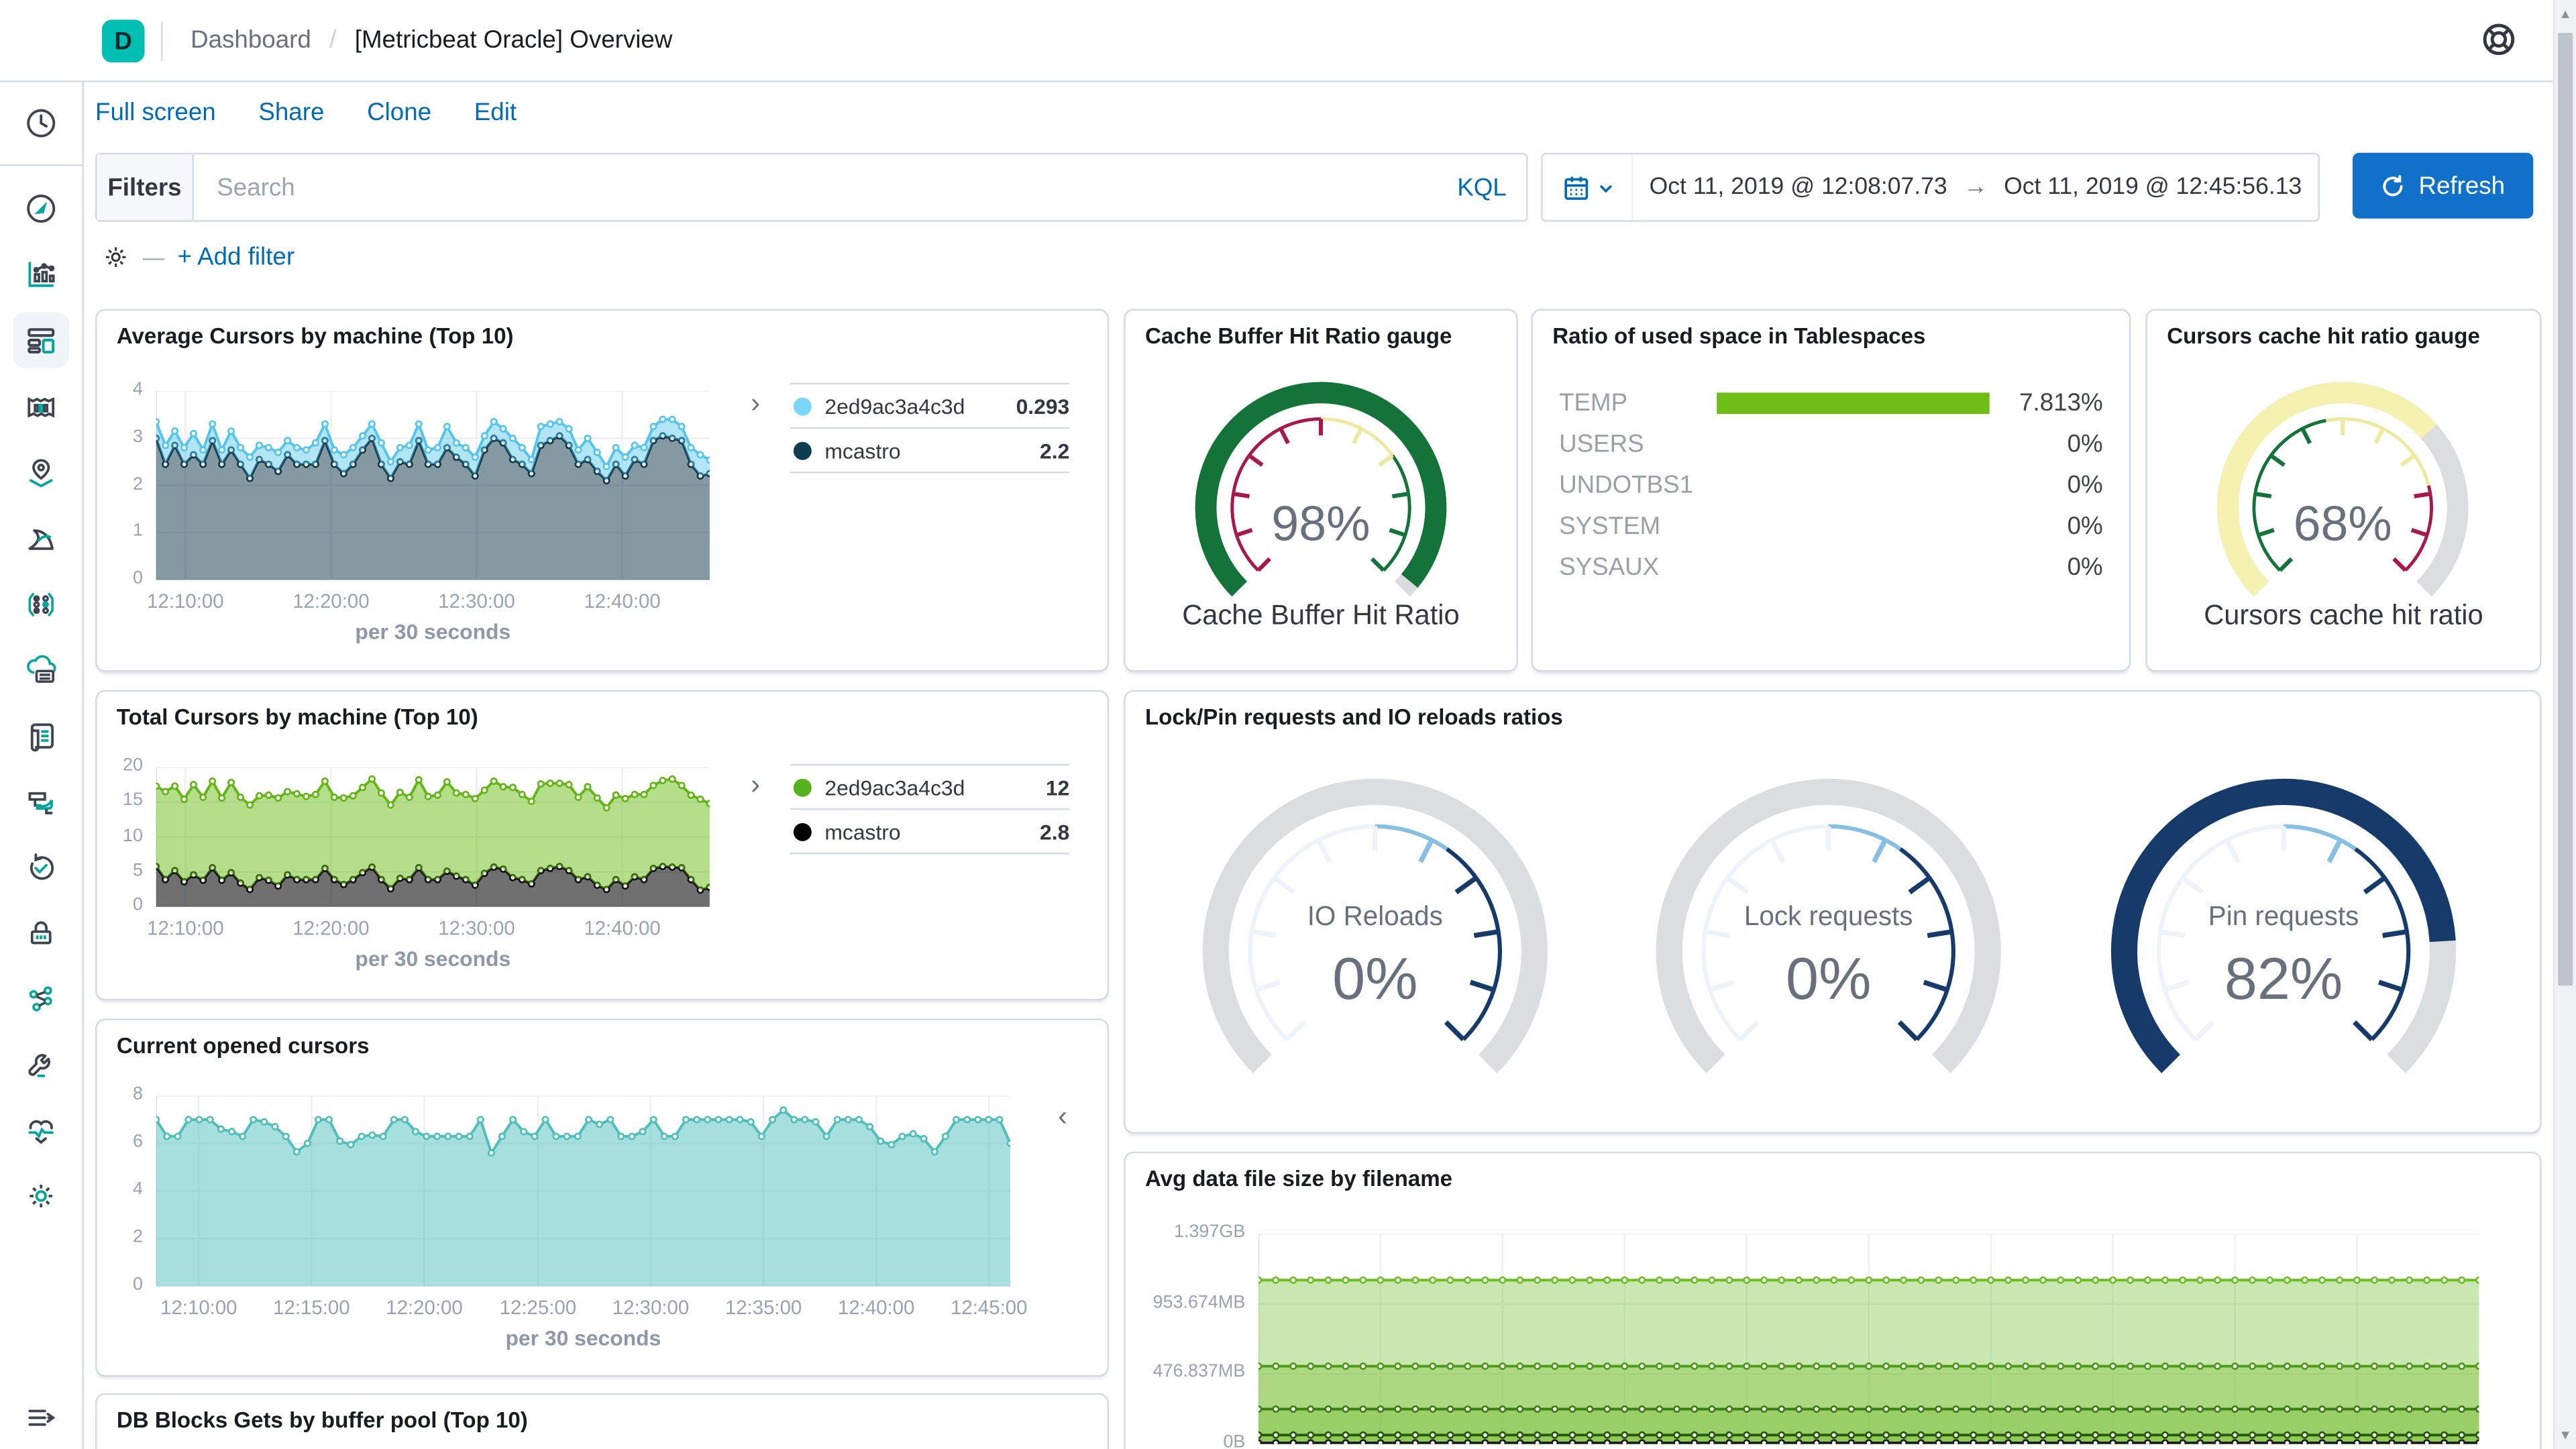  I want to click on panel-title: DB Blocks Gets by buffer pool (Top 10), so click(322, 1420).